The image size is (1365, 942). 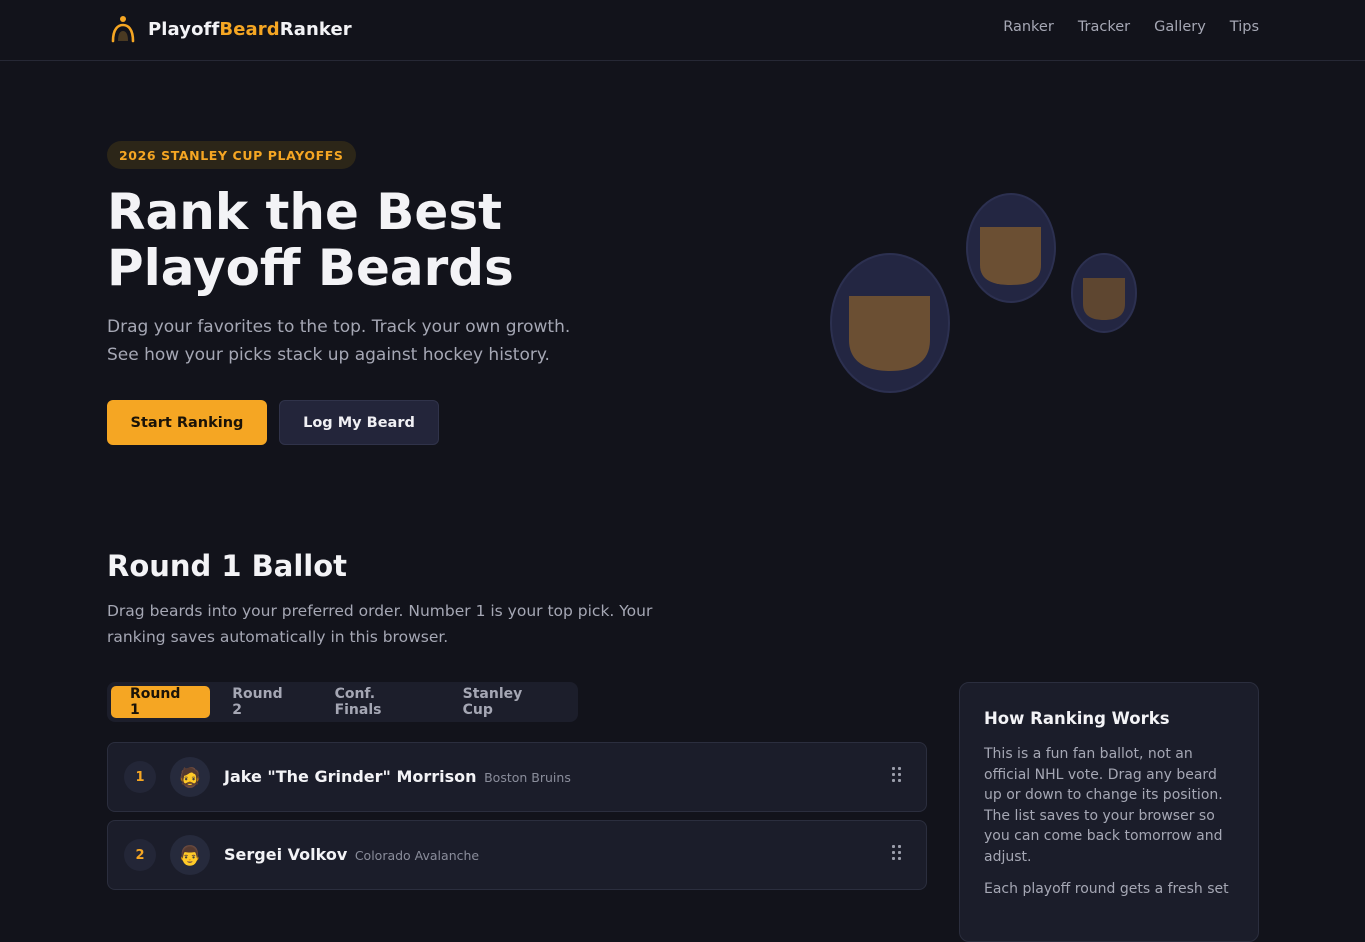 What do you see at coordinates (123, 29) in the screenshot?
I see `beard-logo-icon` at bounding box center [123, 29].